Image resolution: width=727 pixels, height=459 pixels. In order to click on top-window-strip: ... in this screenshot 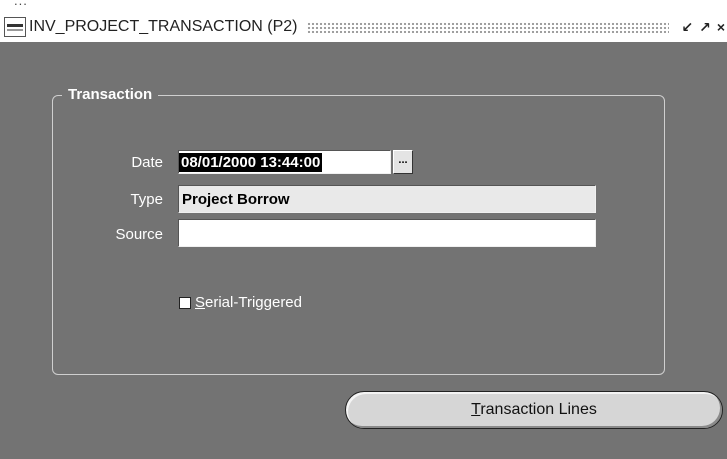, I will do `click(363, 6)`.